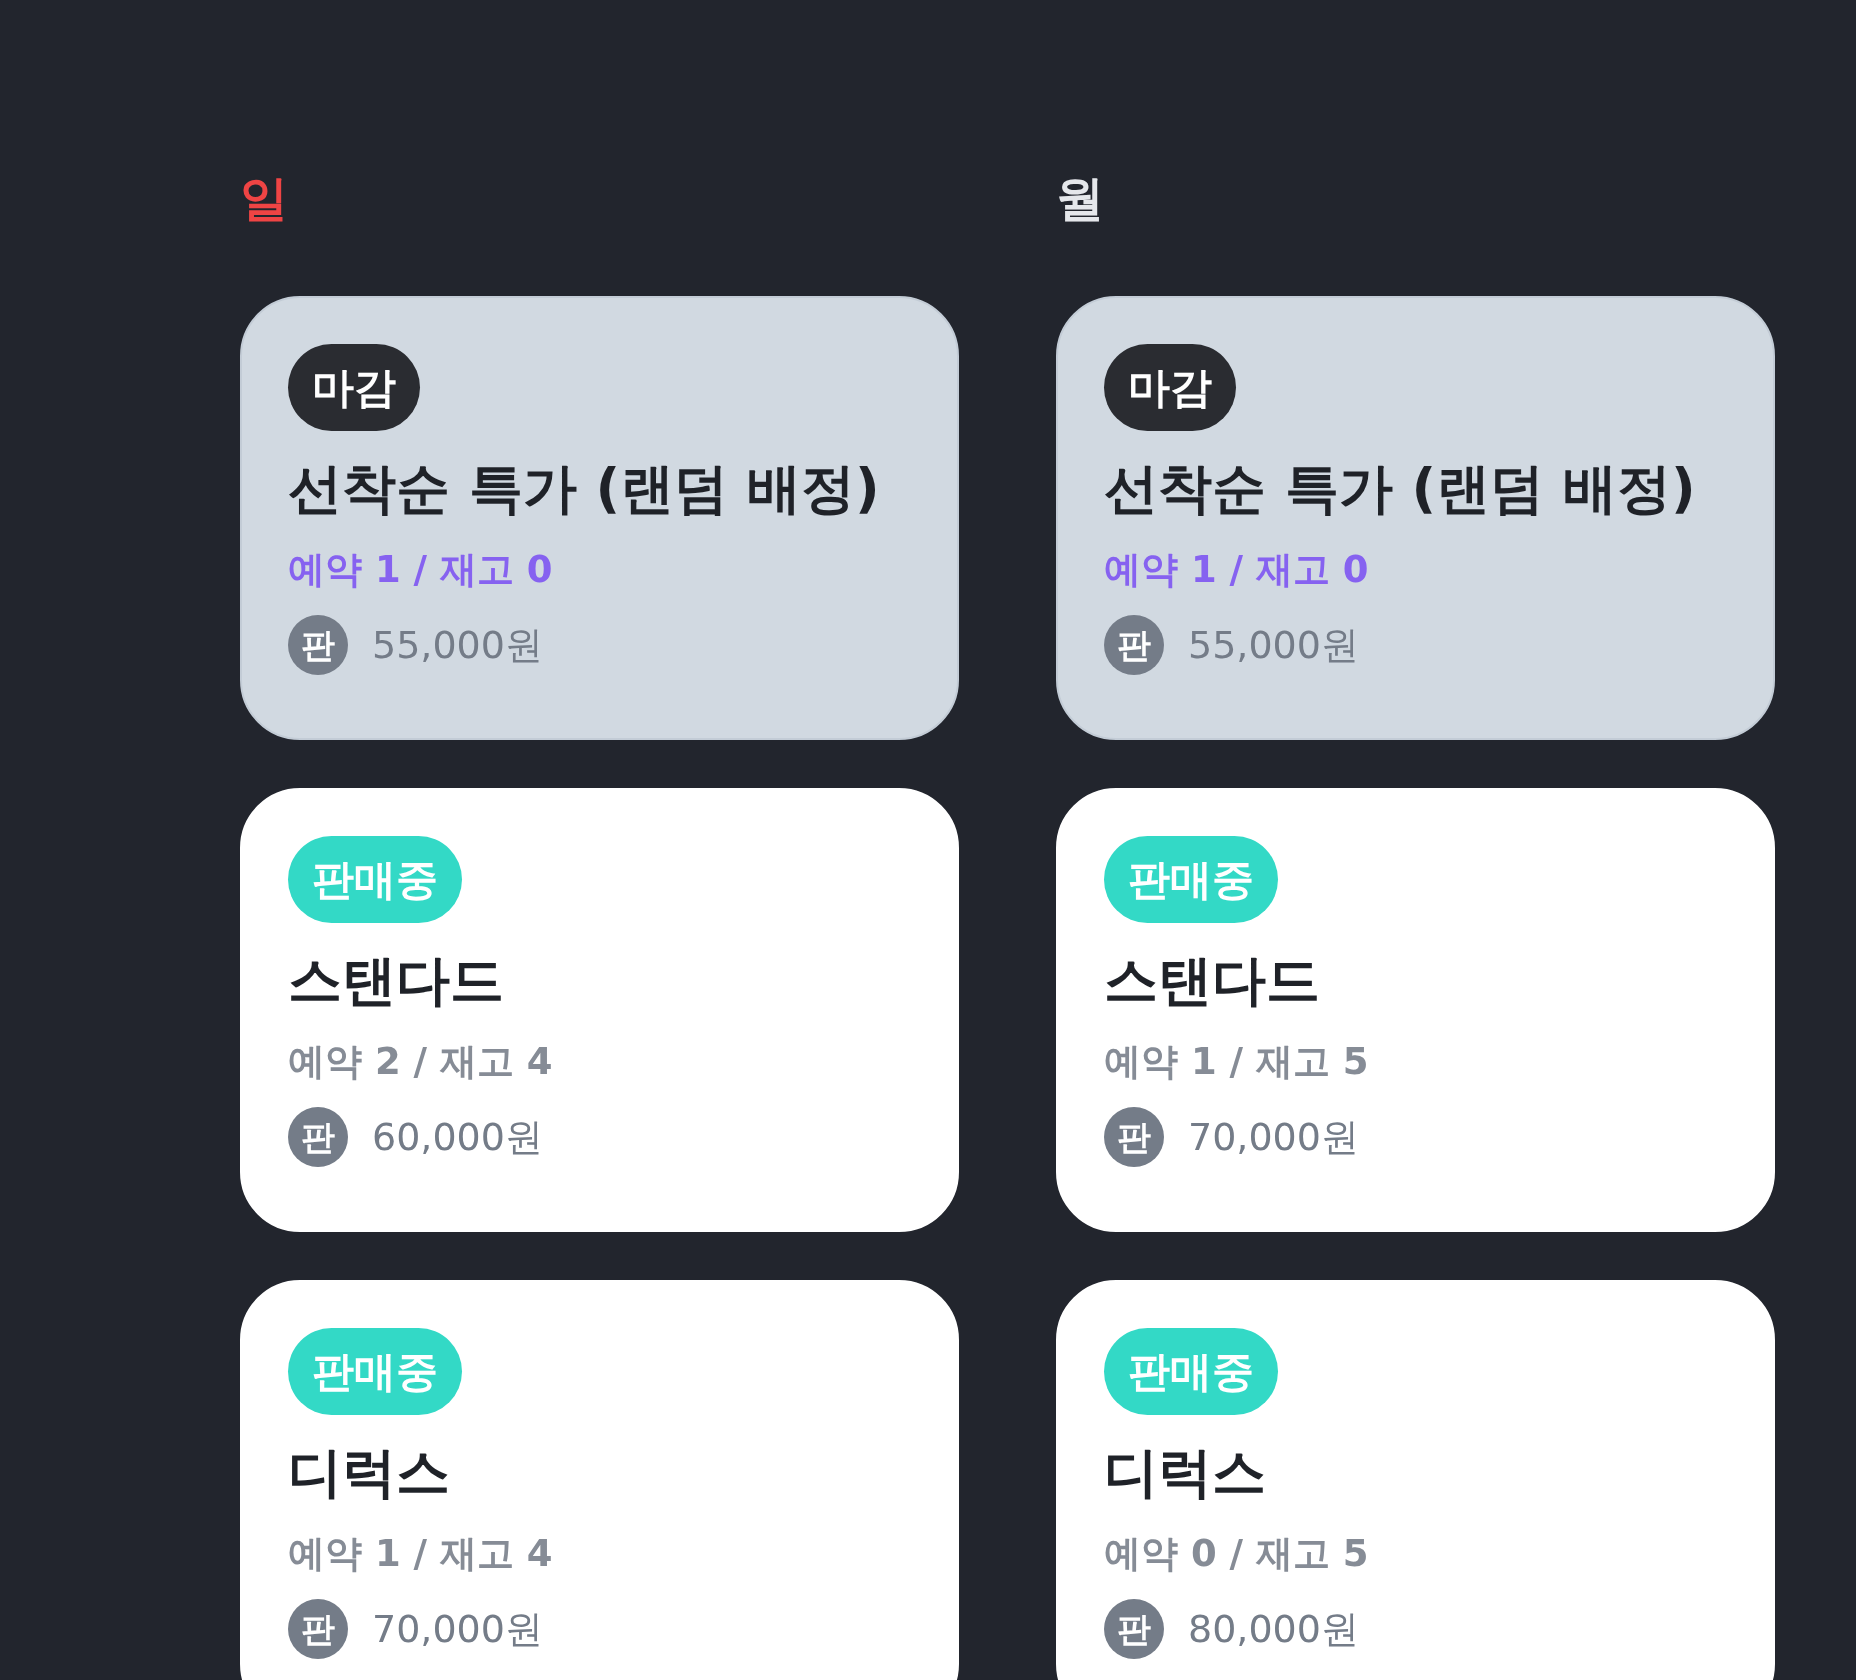 This screenshot has height=1680, width=1856. I want to click on day-label: 월, so click(1080, 198).